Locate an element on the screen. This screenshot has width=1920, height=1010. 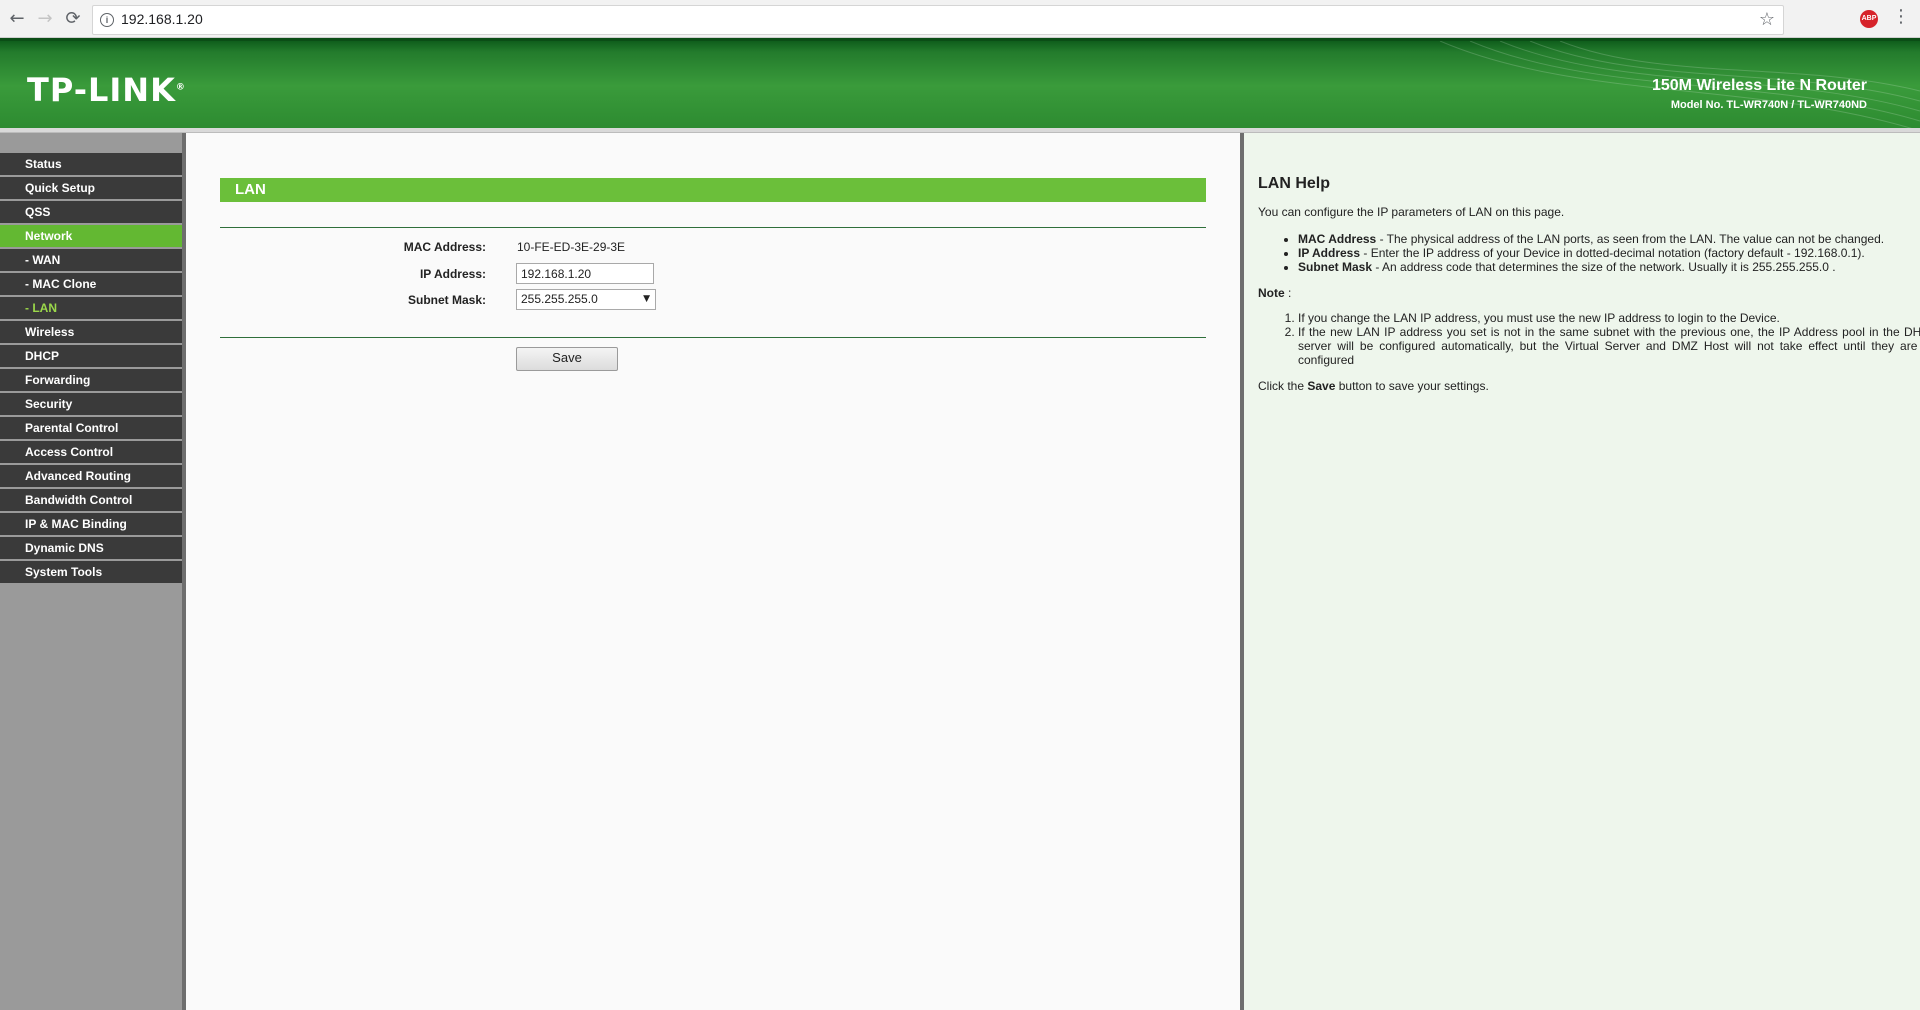
sidebar-item-wireless: Wireless is located at coordinates (91, 333).